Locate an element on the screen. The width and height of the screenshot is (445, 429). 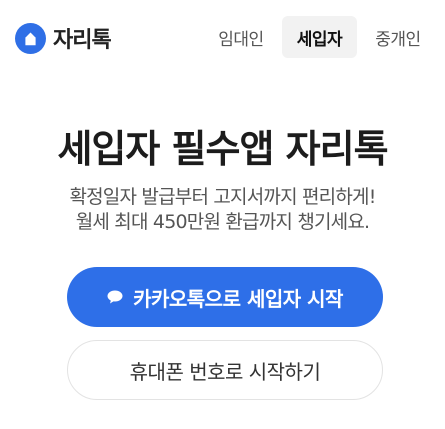
kakao-start-label: 카카오톡으로 세입자 시작 is located at coordinates (238, 298).